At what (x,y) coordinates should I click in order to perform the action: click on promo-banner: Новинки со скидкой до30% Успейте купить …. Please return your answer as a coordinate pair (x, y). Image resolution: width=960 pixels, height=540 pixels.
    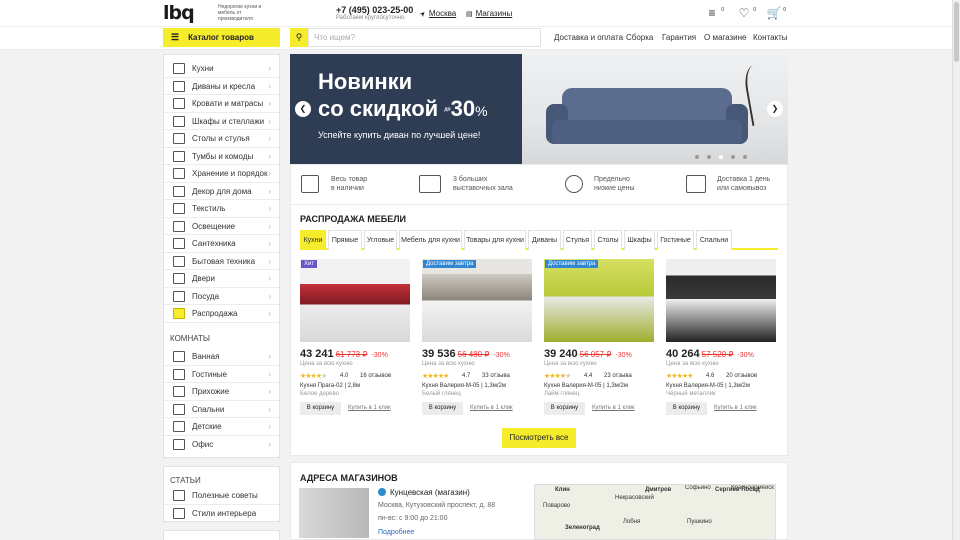
    Looking at the image, I should click on (539, 109).